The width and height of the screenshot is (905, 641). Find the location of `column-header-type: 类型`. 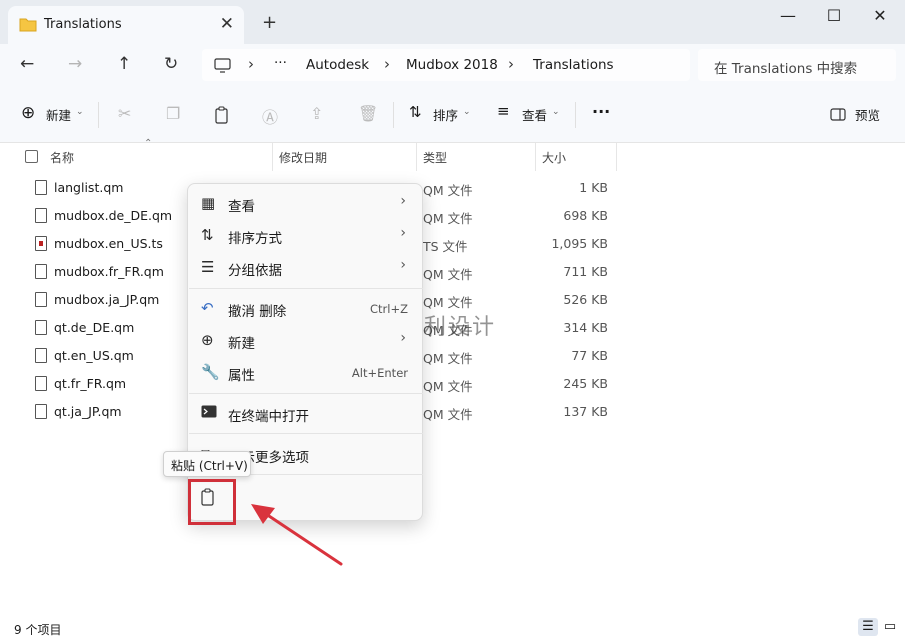

column-header-type: 类型 is located at coordinates (435, 157).